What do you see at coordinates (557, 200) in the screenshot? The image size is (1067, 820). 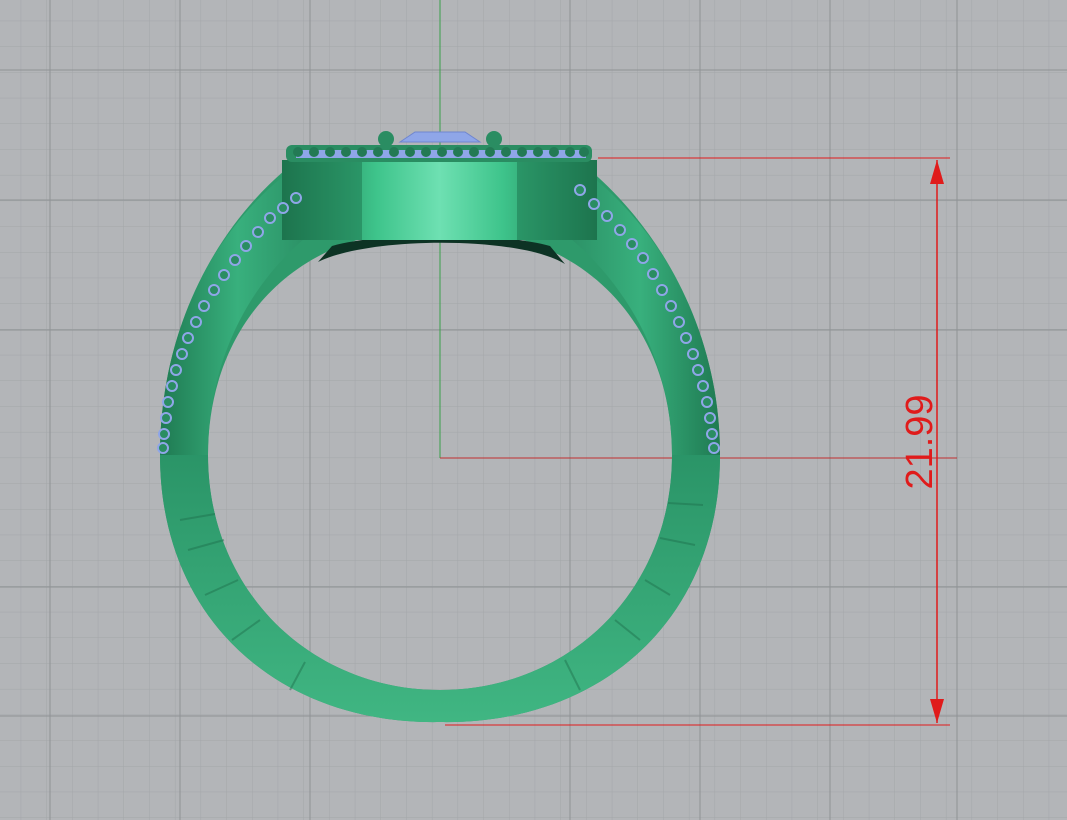 I see `head-right-face` at bounding box center [557, 200].